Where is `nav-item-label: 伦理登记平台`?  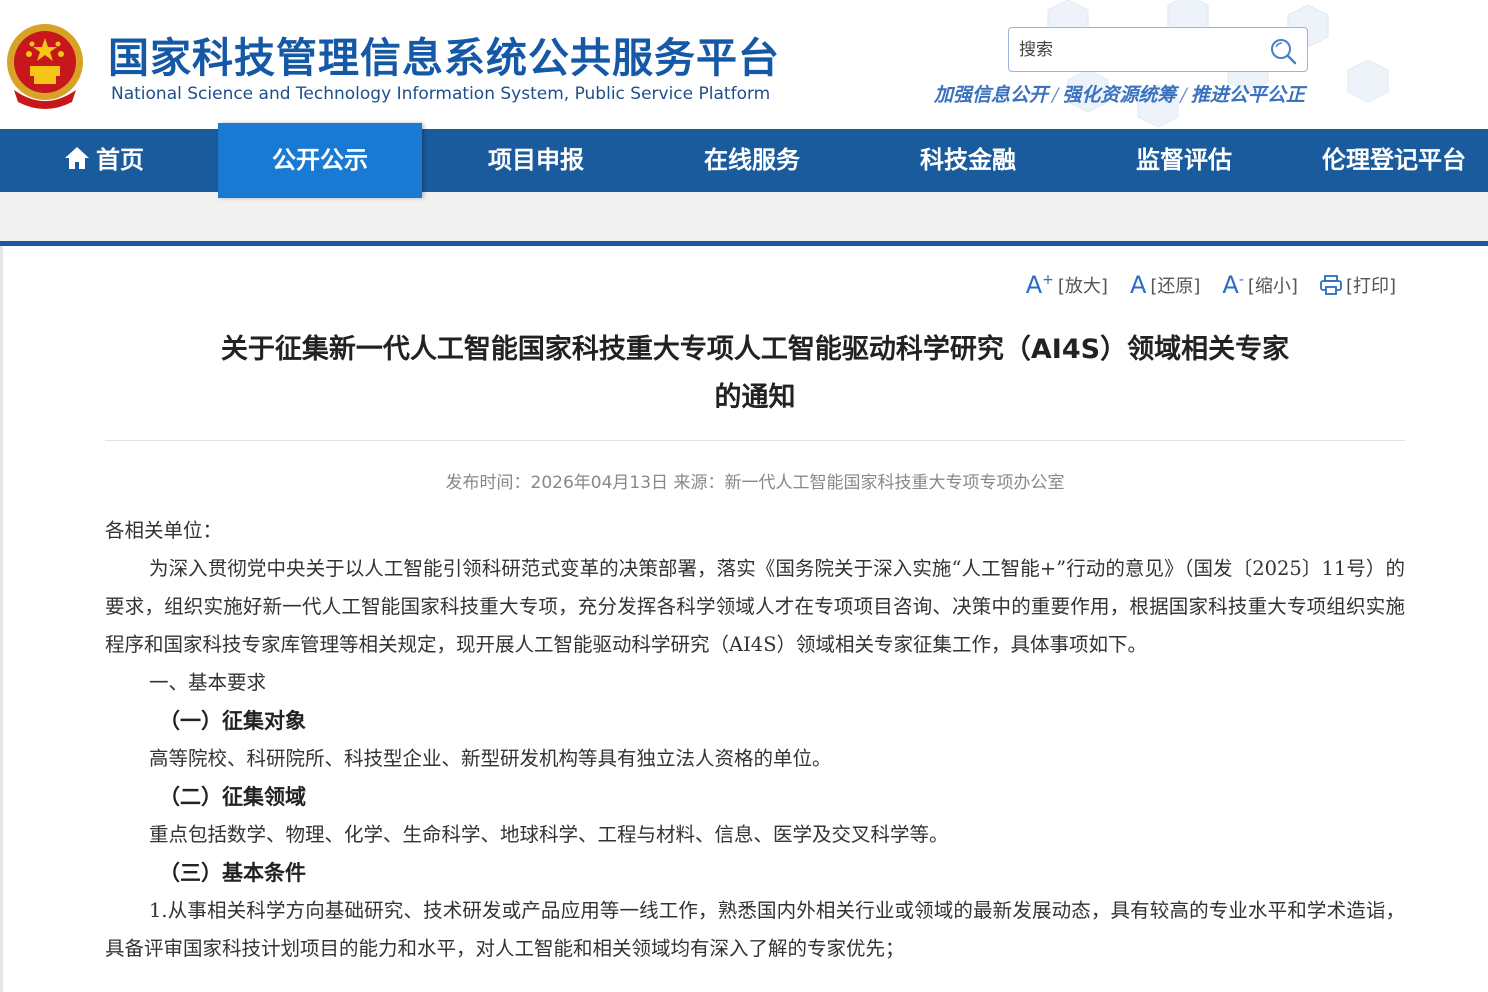 nav-item-label: 伦理登记平台 is located at coordinates (1394, 160).